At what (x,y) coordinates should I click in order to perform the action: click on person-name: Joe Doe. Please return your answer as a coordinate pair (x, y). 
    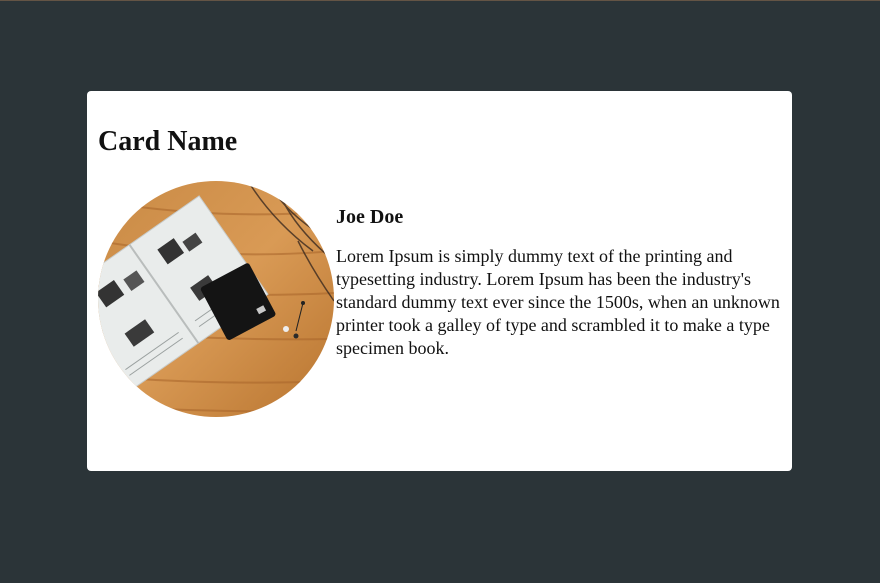
    Looking at the image, I should click on (370, 217).